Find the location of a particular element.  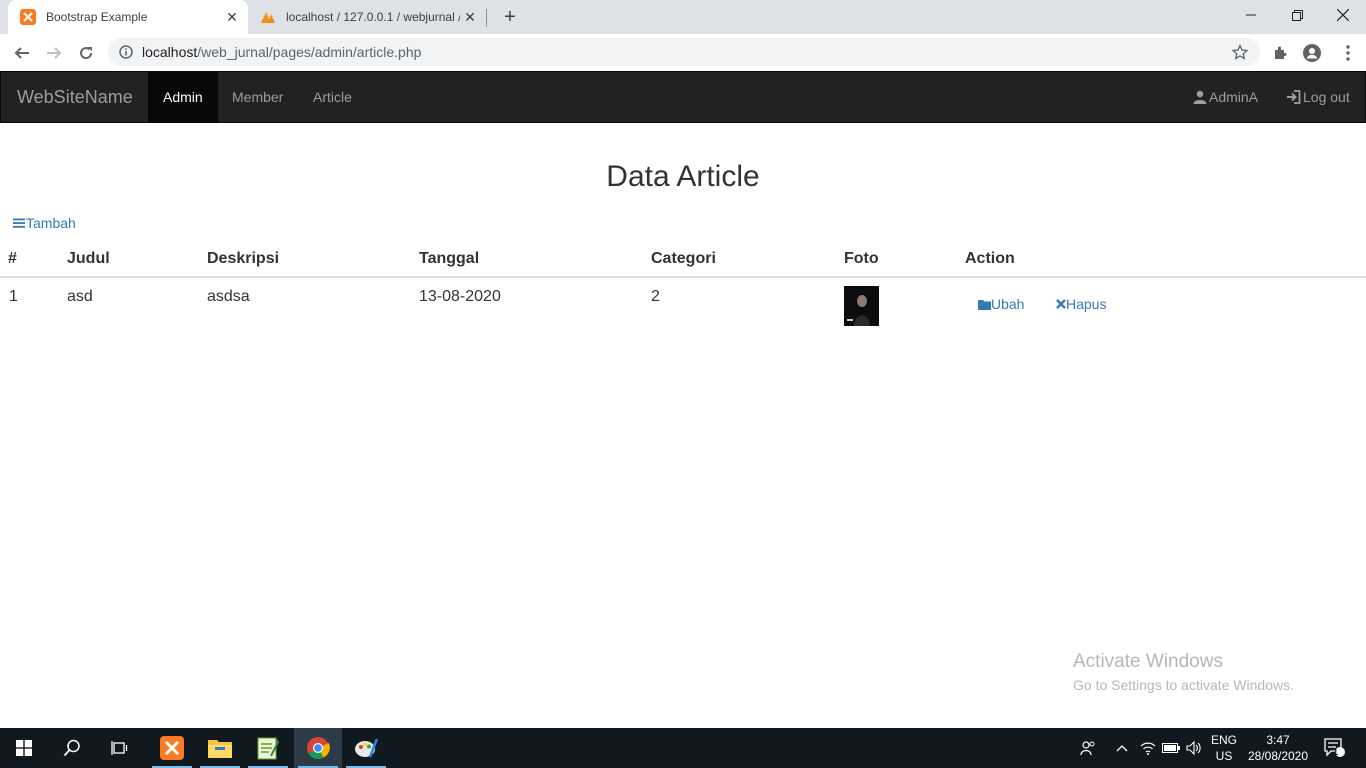

windows-taskbar: ENG US 3:47 28/08/2020 1 is located at coordinates (683, 748).